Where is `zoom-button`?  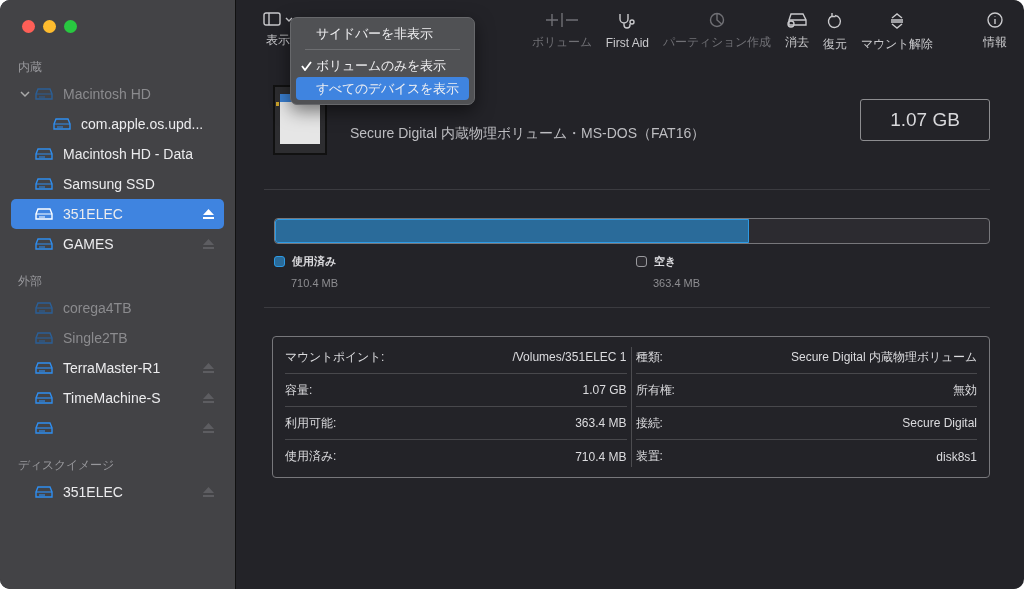 zoom-button is located at coordinates (70, 26).